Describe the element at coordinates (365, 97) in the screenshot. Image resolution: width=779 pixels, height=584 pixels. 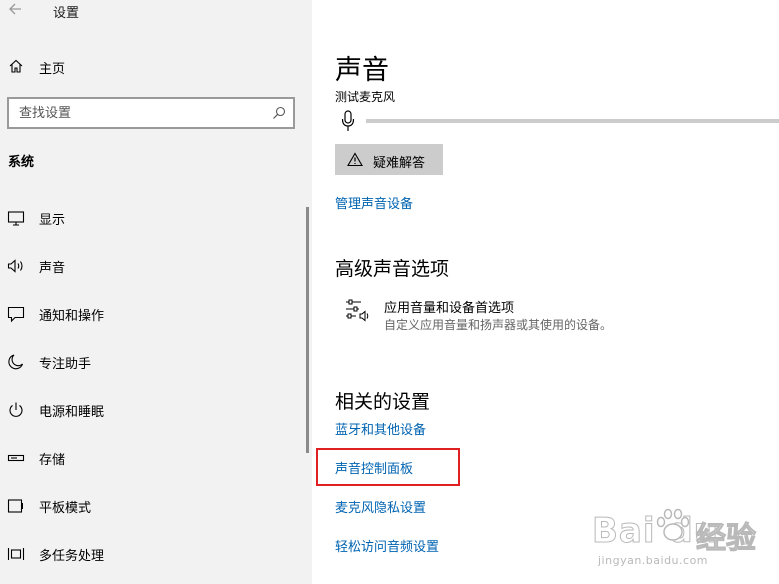
I see `mic-test-label: 测试麦克风` at that location.